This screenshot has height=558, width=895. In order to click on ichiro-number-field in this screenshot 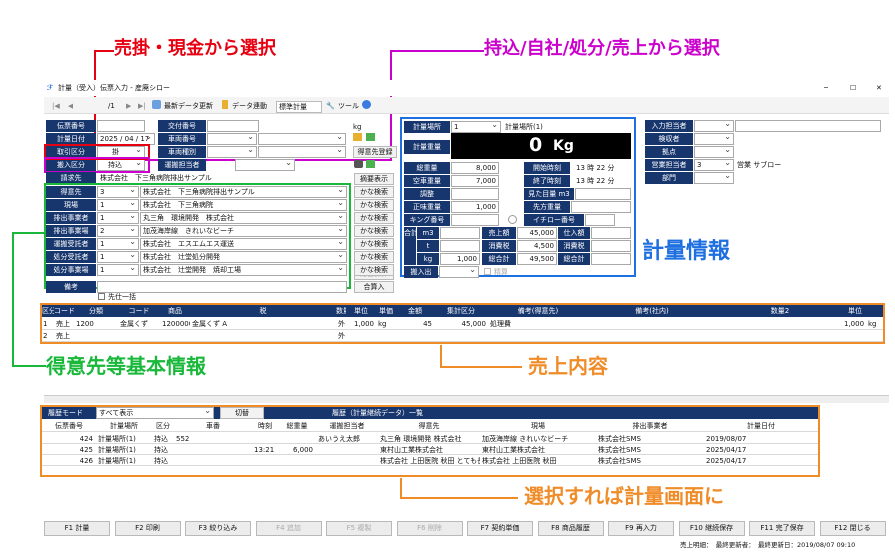, I will do `click(600, 220)`.